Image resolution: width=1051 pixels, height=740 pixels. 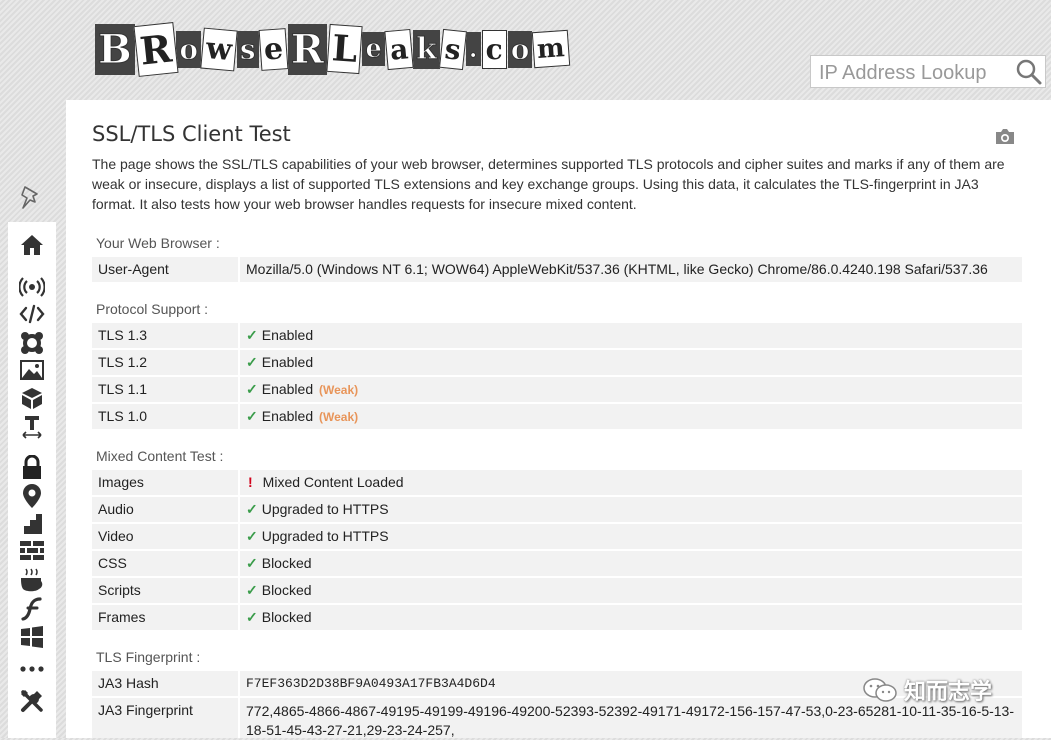 I want to click on windows-icon, so click(x=32, y=637).